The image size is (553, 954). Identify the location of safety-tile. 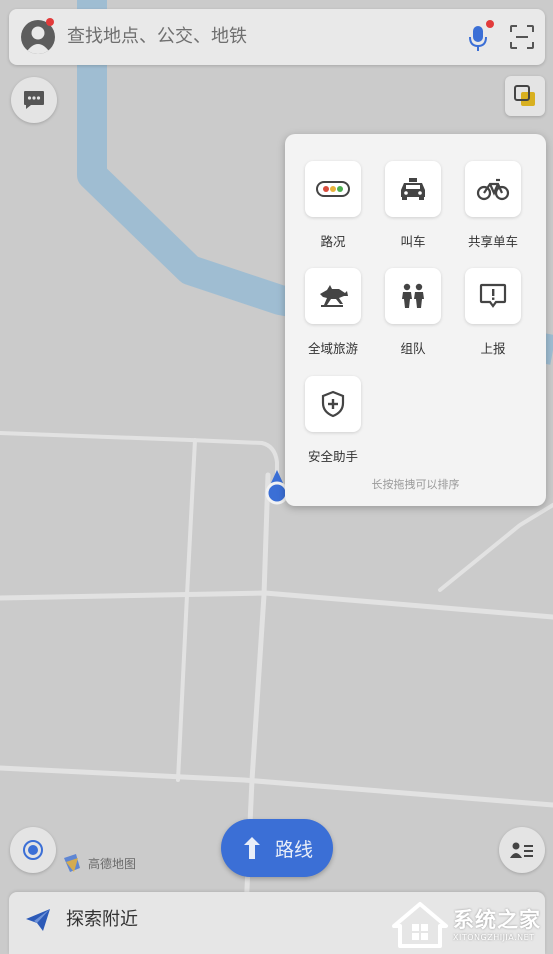
(333, 404).